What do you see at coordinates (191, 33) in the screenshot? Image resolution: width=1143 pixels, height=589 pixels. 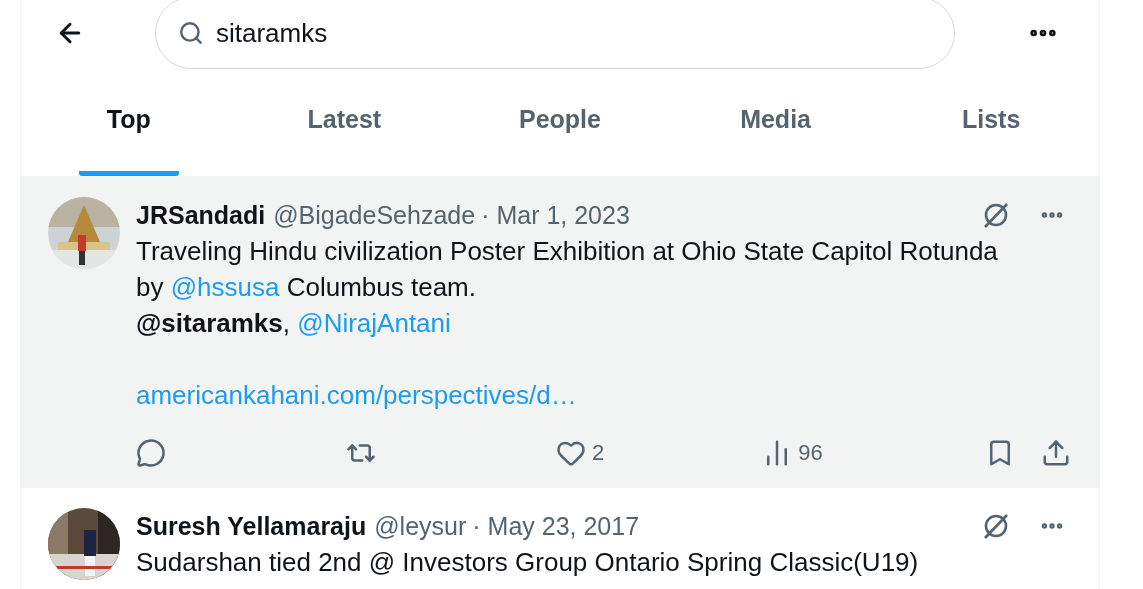 I see `search-icon` at bounding box center [191, 33].